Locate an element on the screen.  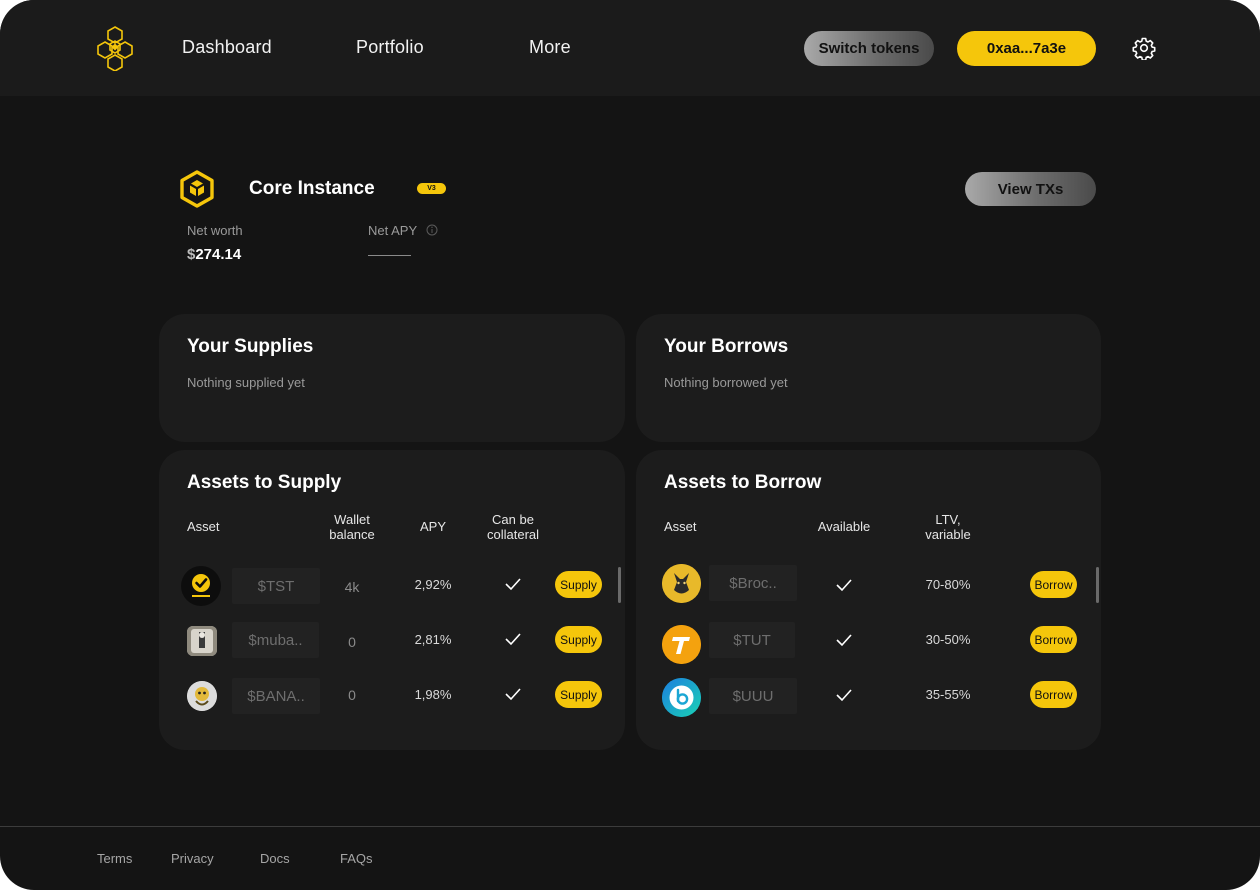
col-wallet-balance: Wallet balance is located at coordinates (352, 527).